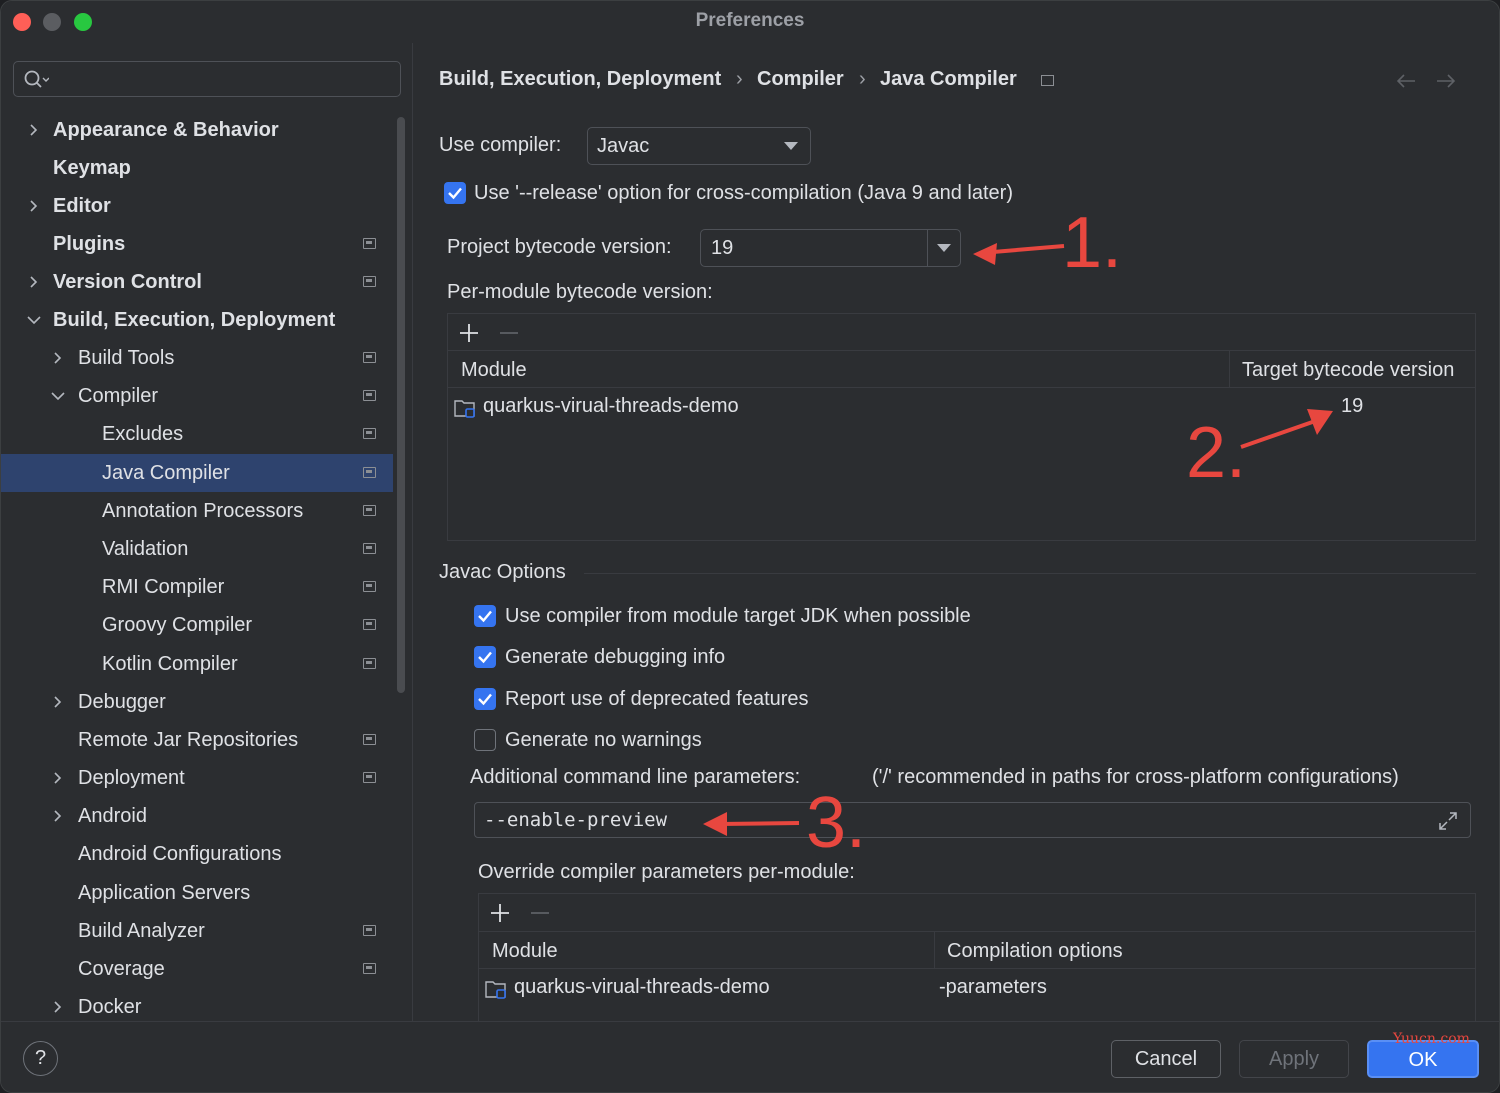 The height and width of the screenshot is (1093, 1500). I want to click on breadcrumb-item: Compiler, so click(800, 79).